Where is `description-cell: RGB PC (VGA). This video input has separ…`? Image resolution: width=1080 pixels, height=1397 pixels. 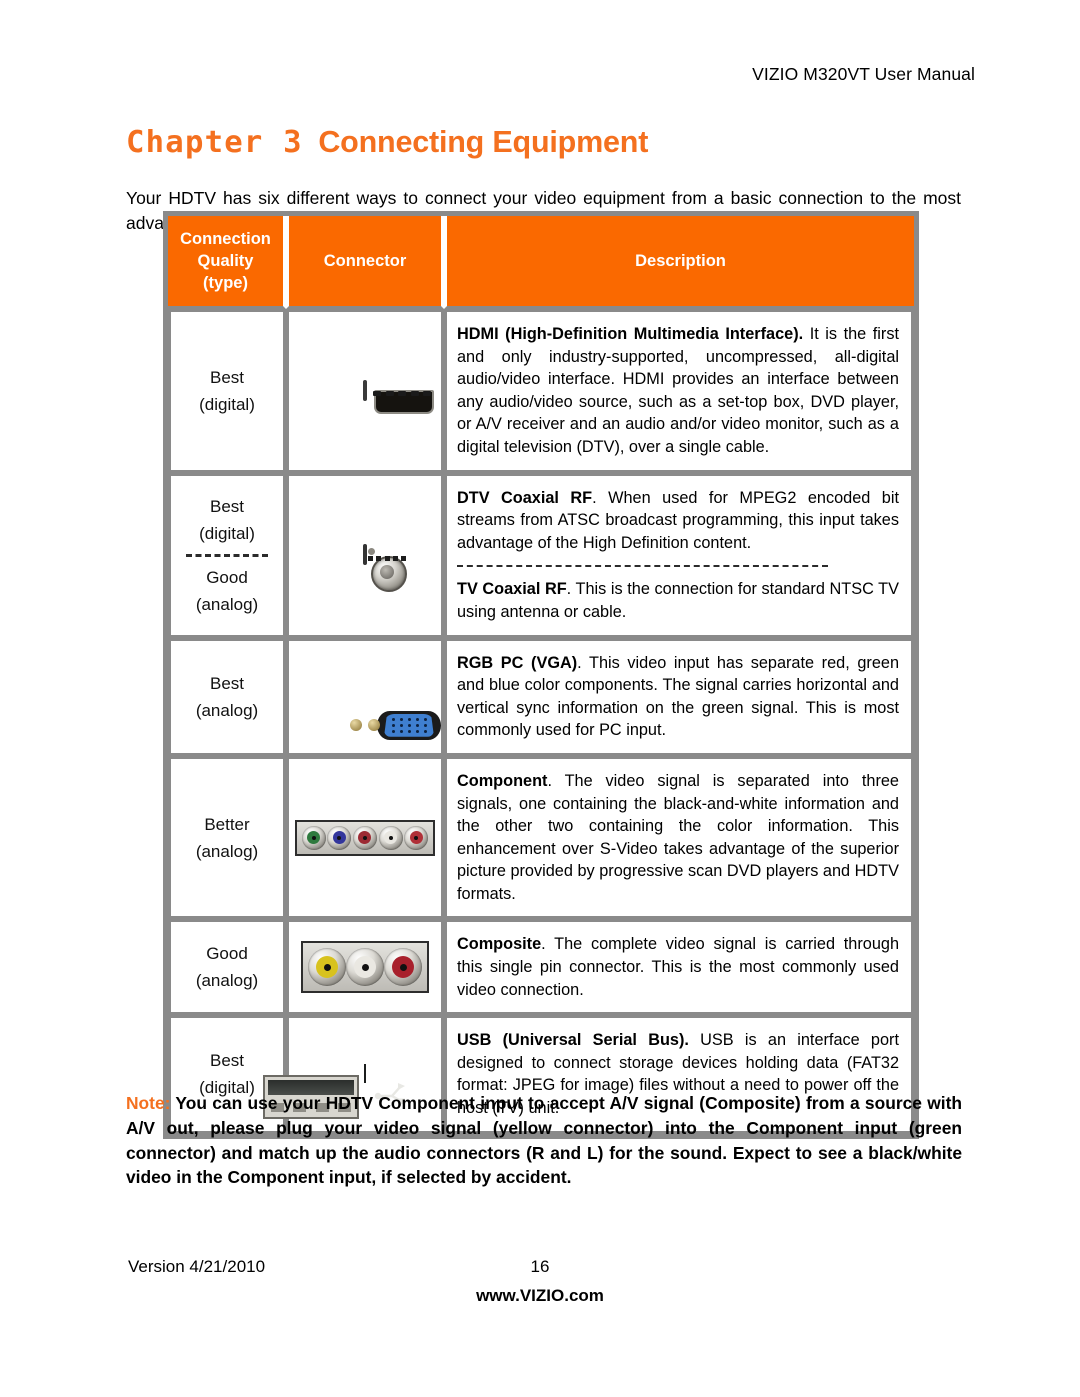
description-cell: RGB PC (VGA). This video input has separ… is located at coordinates (679, 696).